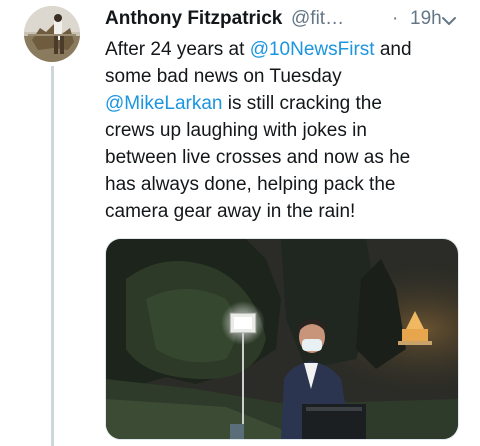 Image resolution: width=480 pixels, height=446 pixels. What do you see at coordinates (285, 20) in the screenshot?
I see `tweet-header: Anthony Fitzpatrick @fit… · 19h` at bounding box center [285, 20].